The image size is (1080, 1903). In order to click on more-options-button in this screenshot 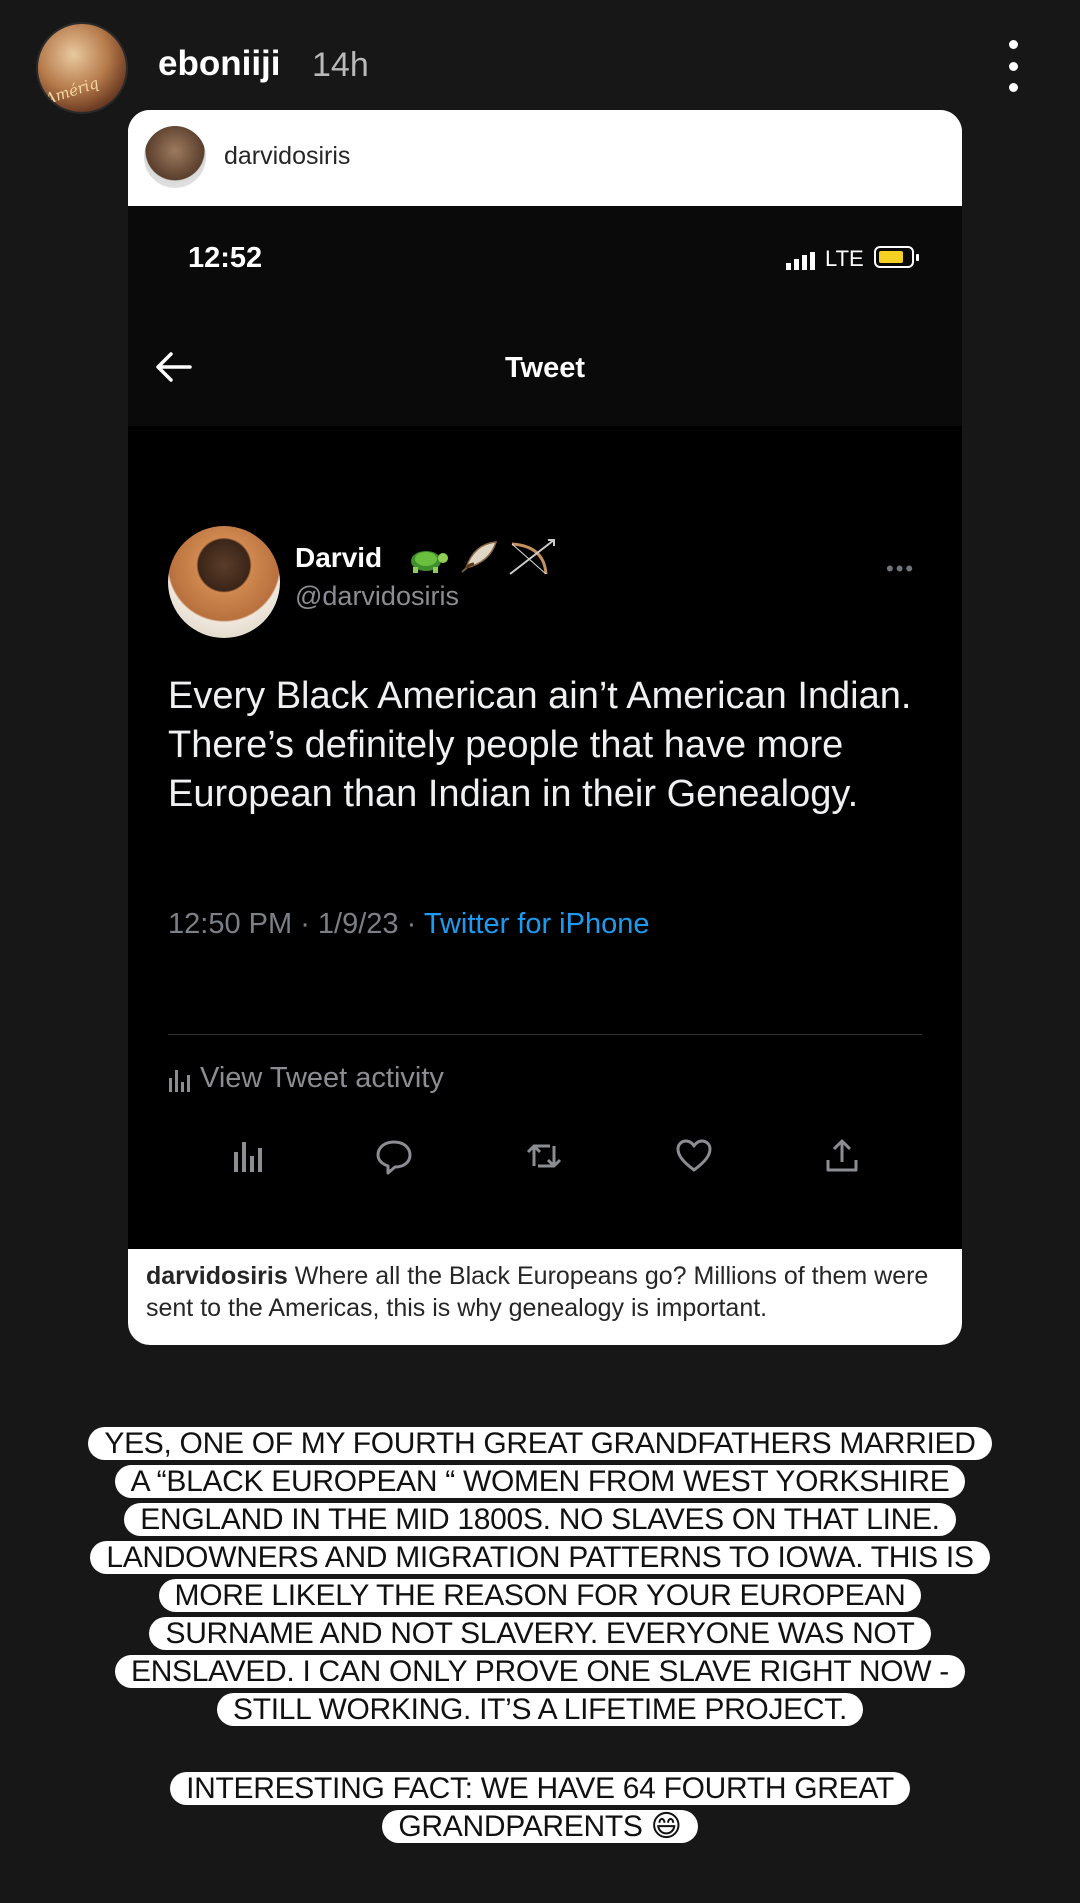, I will do `click(1013, 66)`.